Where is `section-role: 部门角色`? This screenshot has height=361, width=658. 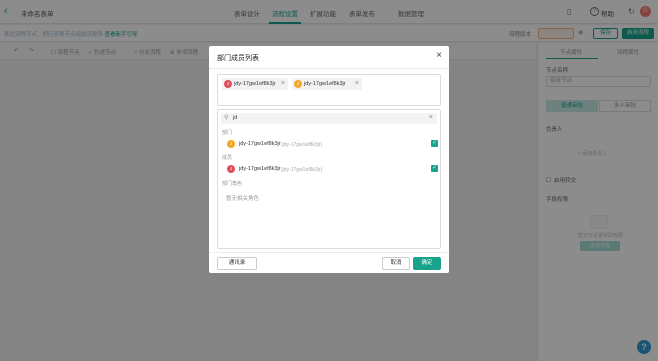
section-role: 部门角色 is located at coordinates (232, 184).